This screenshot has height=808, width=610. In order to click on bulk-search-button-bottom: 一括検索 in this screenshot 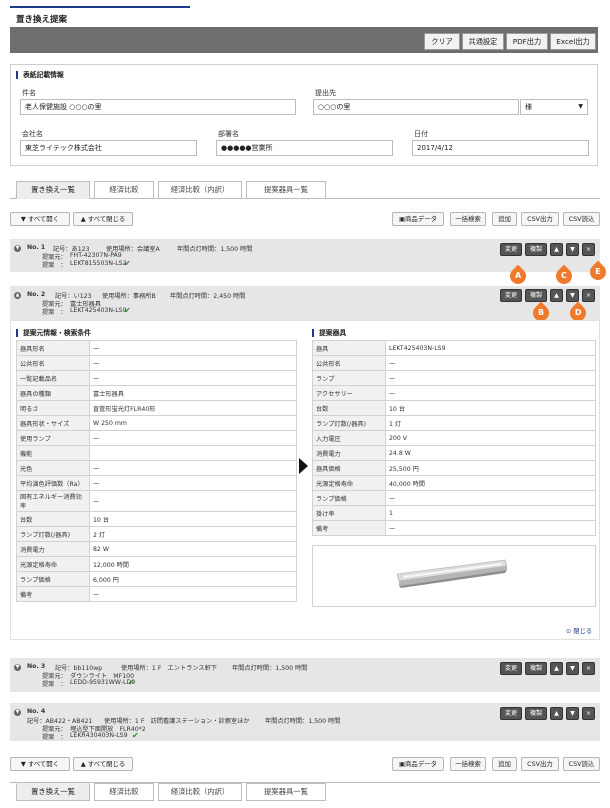, I will do `click(468, 764)`.